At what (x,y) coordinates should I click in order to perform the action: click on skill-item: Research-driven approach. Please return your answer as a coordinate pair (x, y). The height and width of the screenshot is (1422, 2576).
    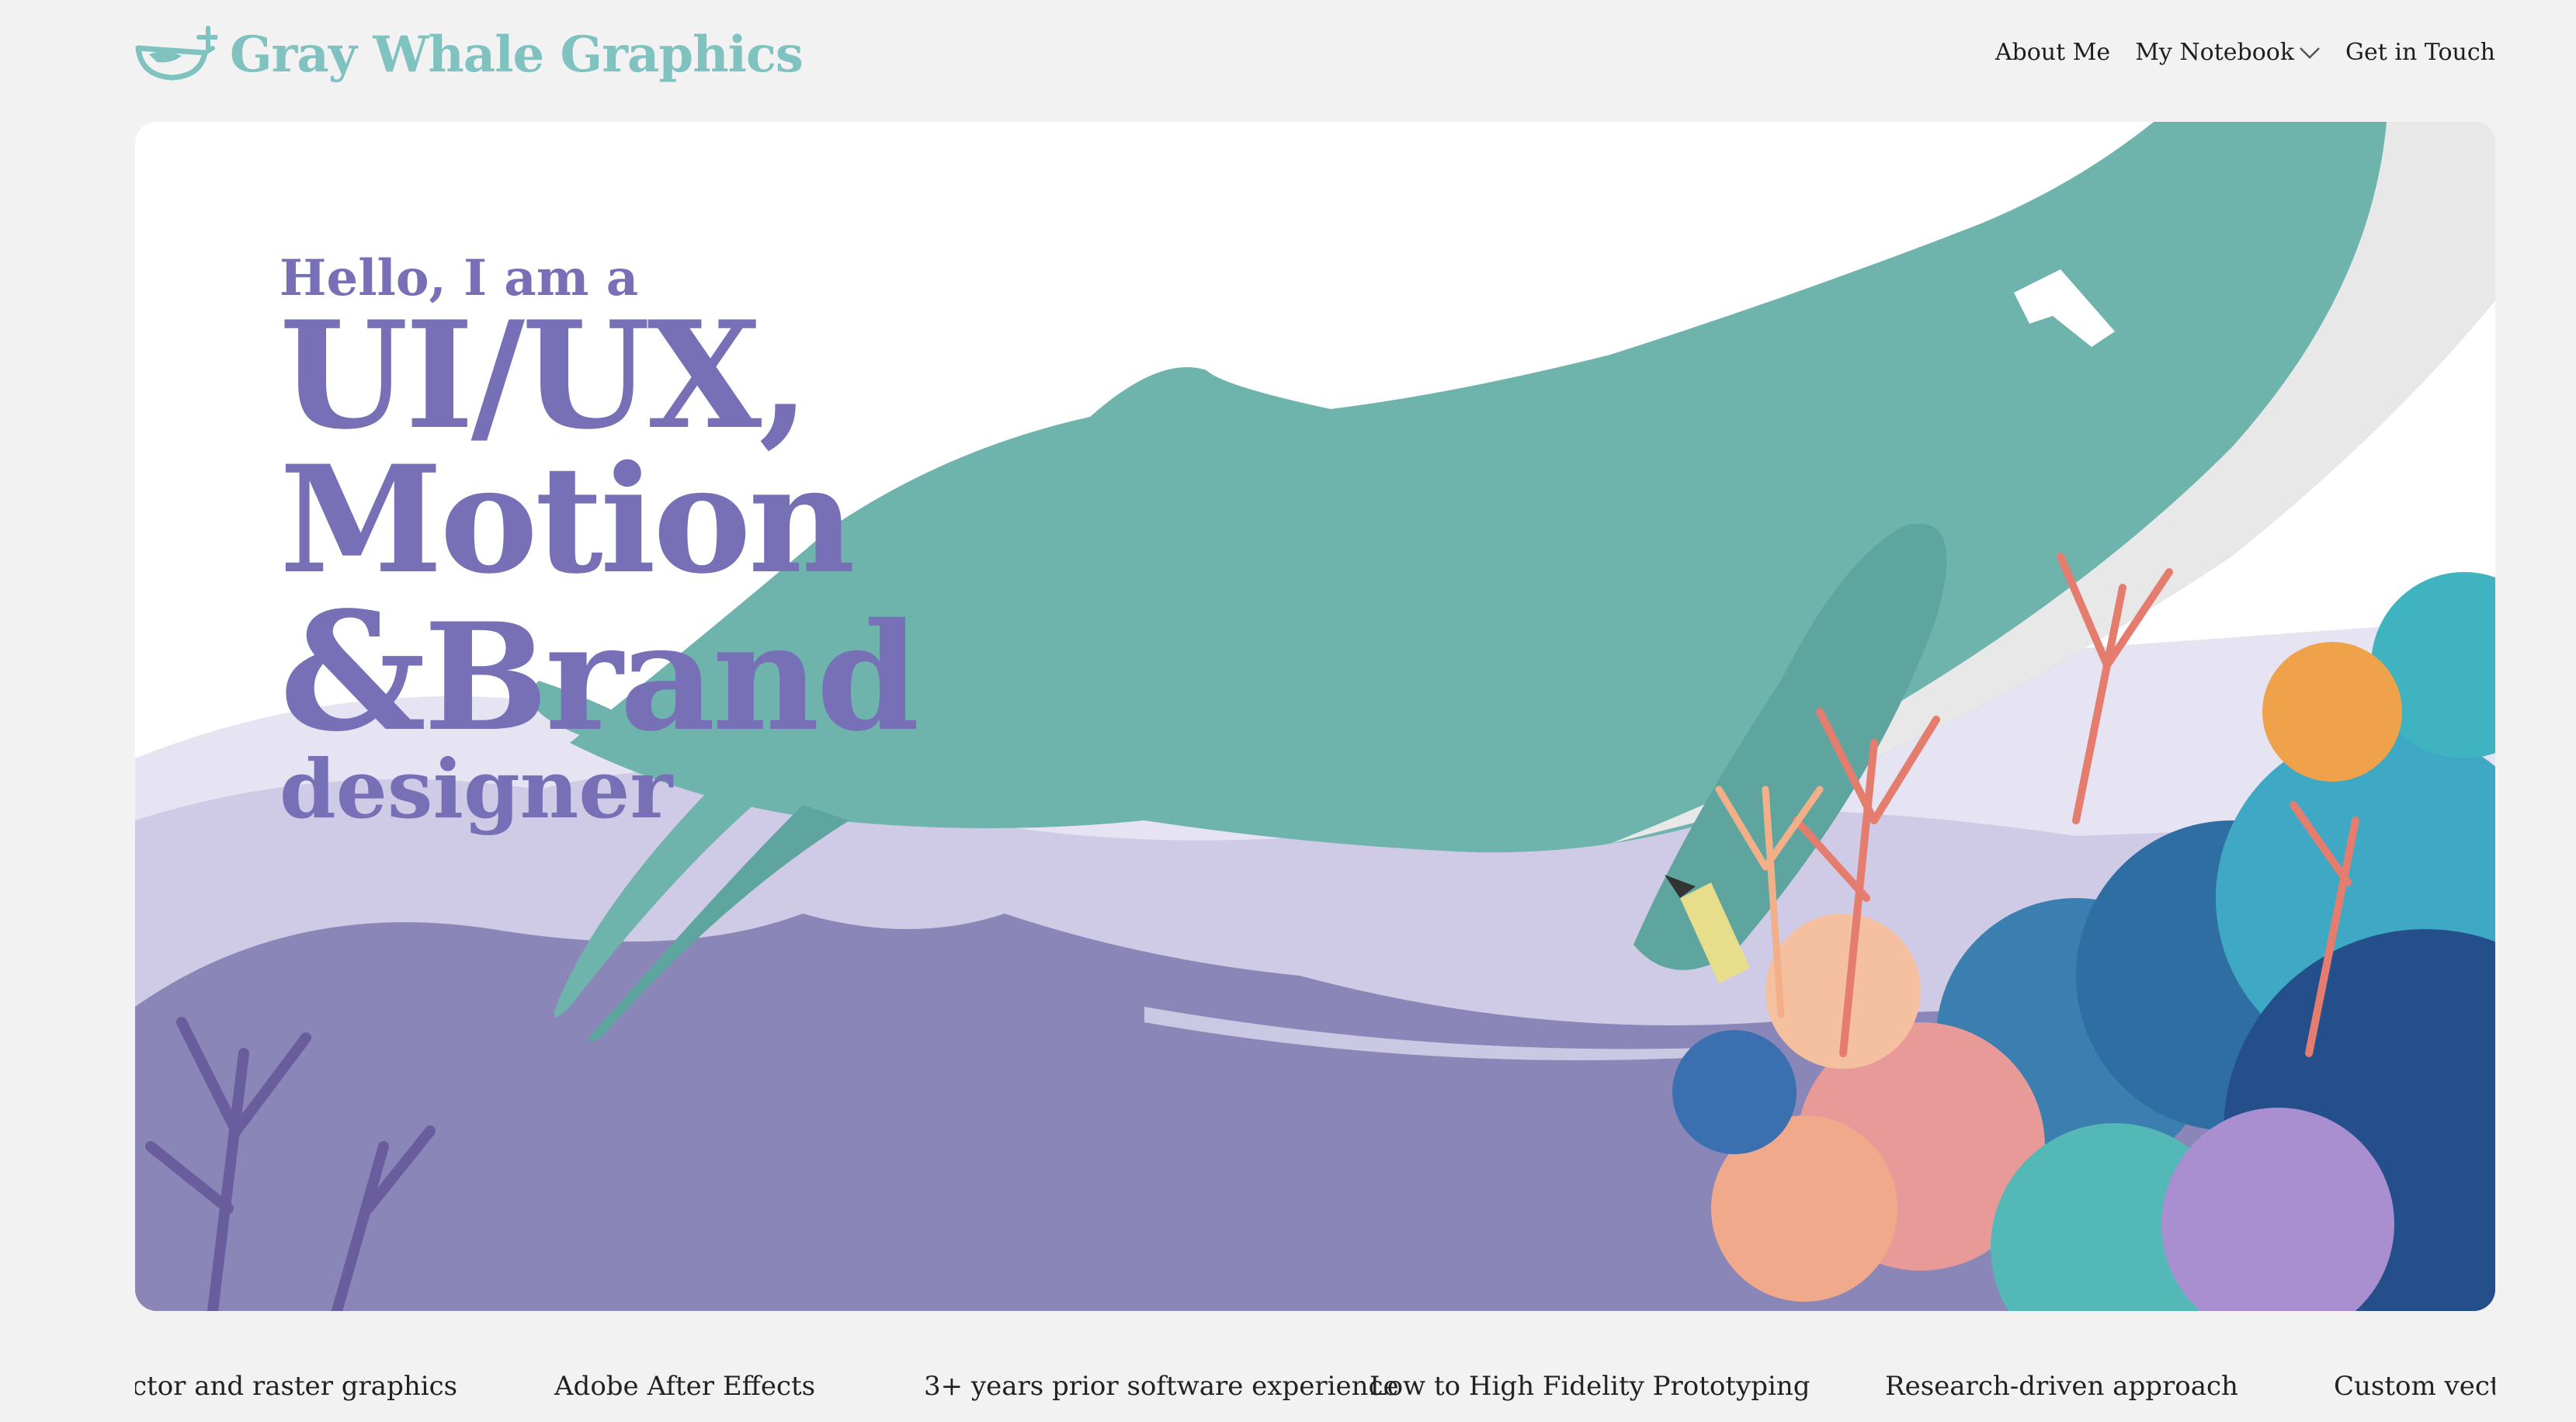
    Looking at the image, I should click on (2061, 1386).